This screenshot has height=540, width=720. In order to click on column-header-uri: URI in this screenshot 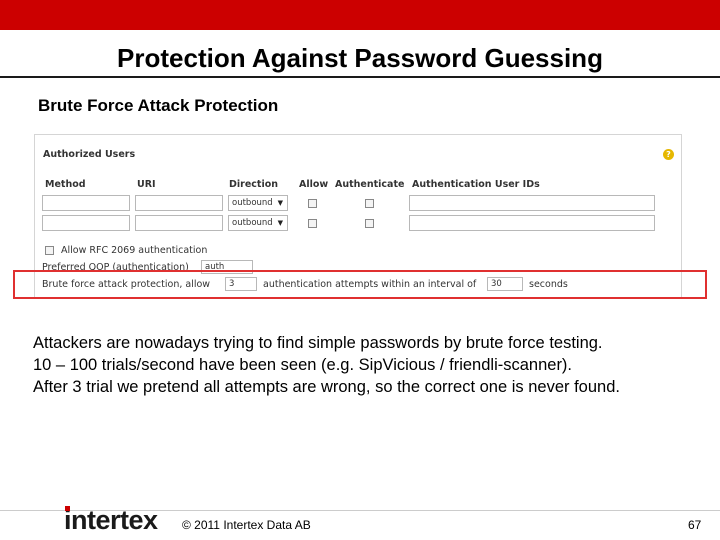, I will do `click(146, 184)`.